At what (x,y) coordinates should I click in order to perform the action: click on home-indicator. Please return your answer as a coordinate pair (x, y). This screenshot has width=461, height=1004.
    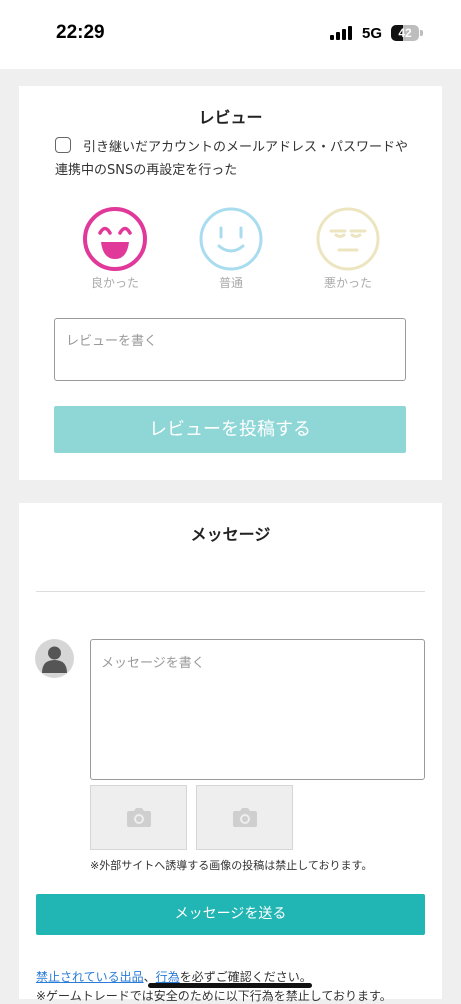
    Looking at the image, I should click on (230, 985).